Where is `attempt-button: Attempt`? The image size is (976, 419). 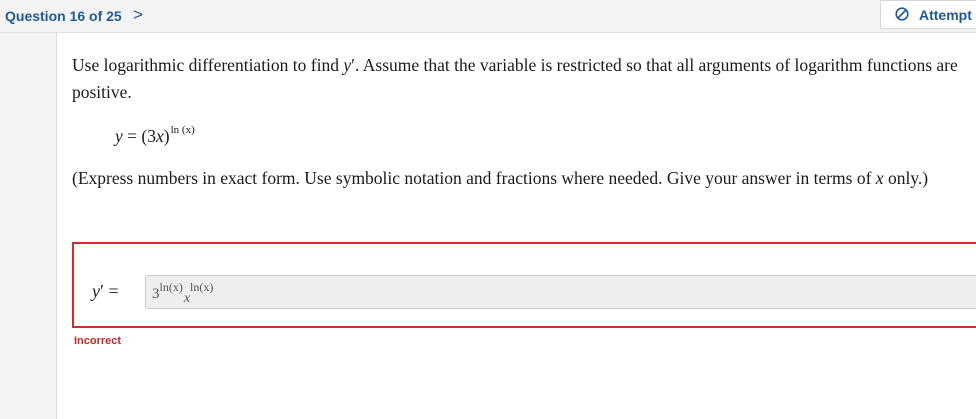 attempt-button: Attempt is located at coordinates (928, 14).